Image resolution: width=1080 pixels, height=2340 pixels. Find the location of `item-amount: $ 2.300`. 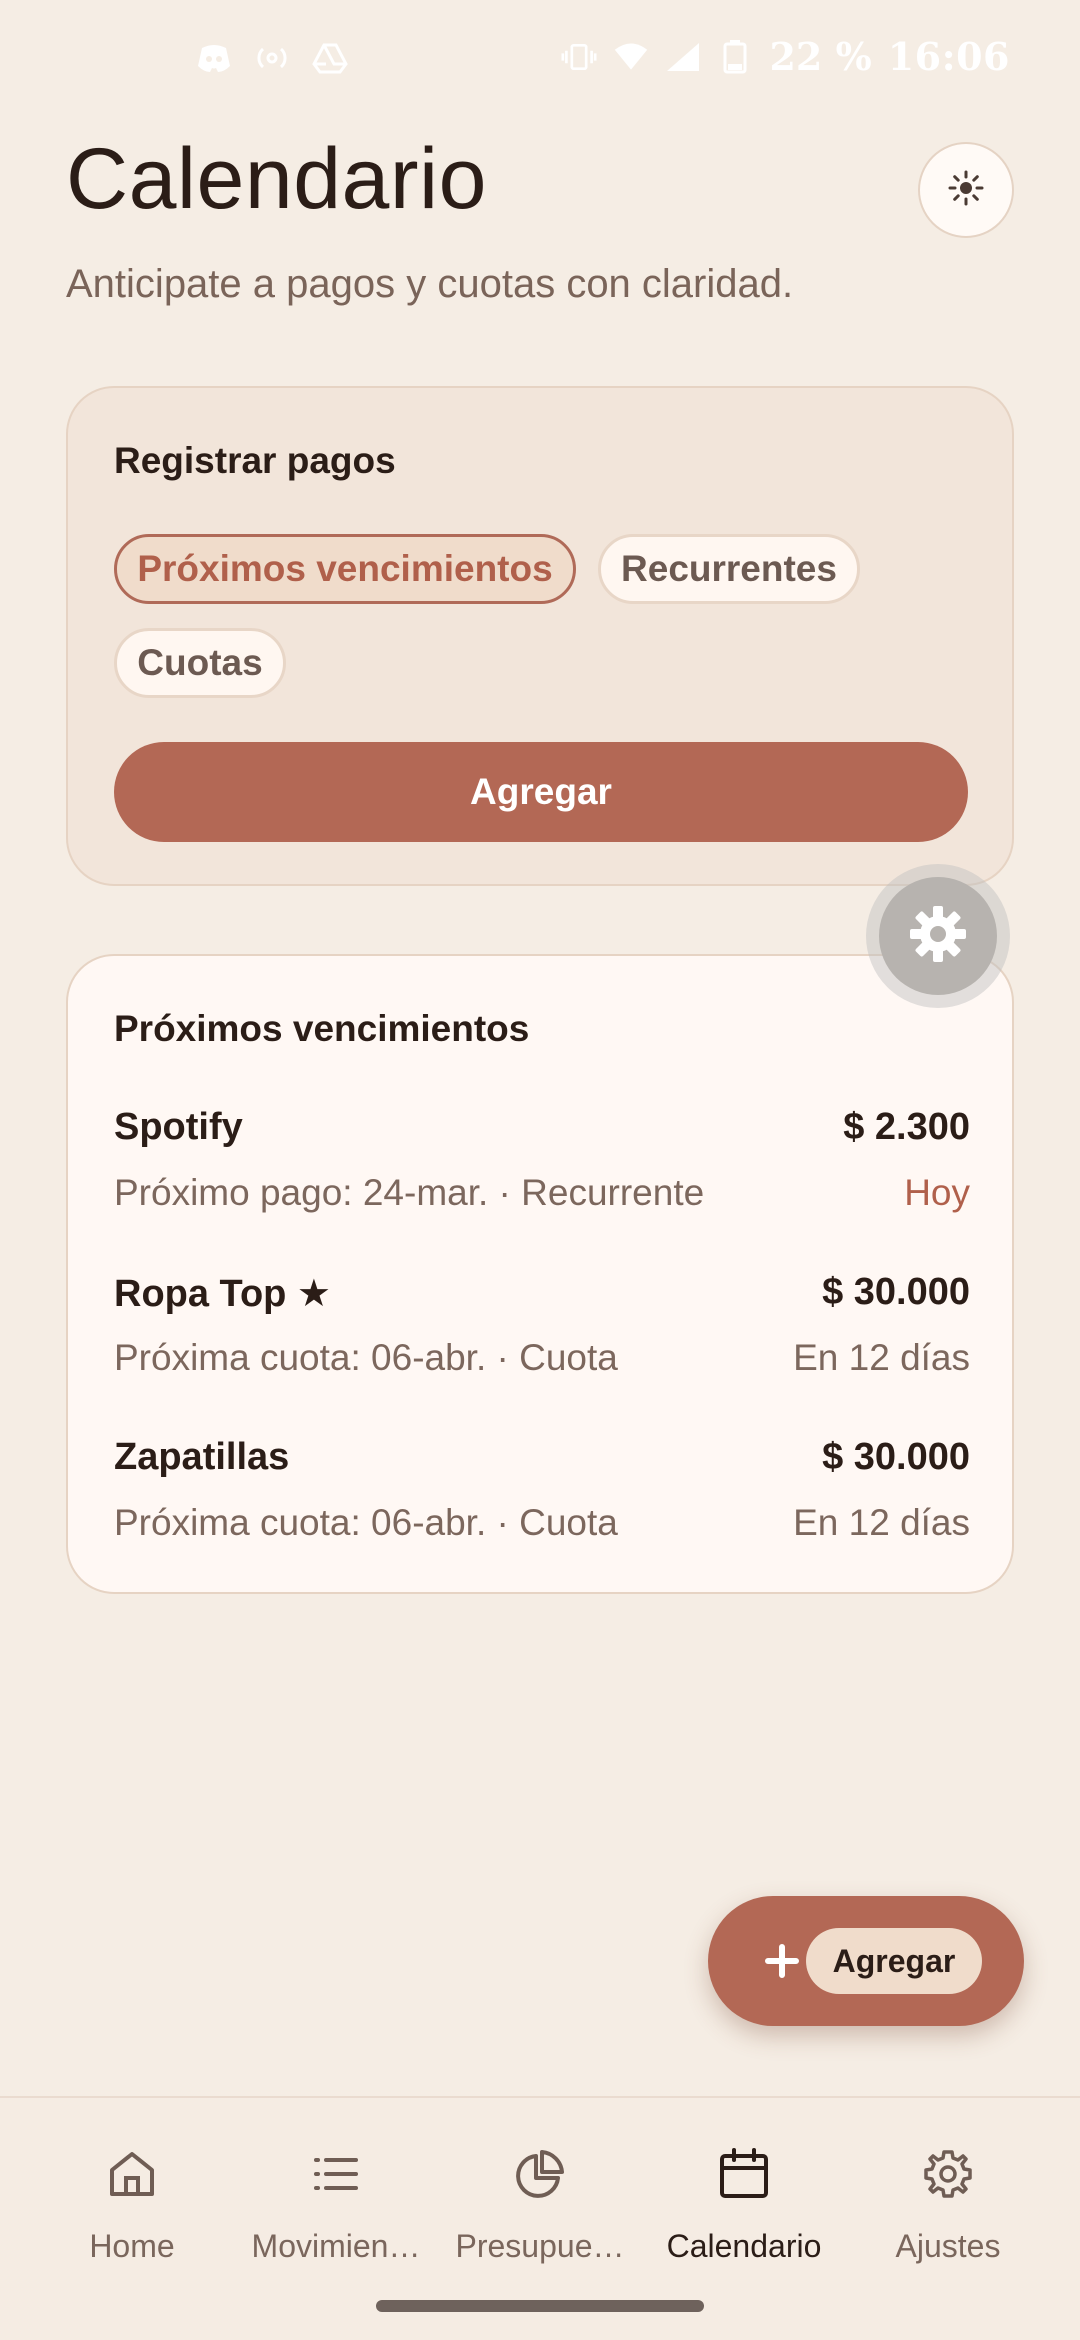

item-amount: $ 2.300 is located at coordinates (906, 1127).